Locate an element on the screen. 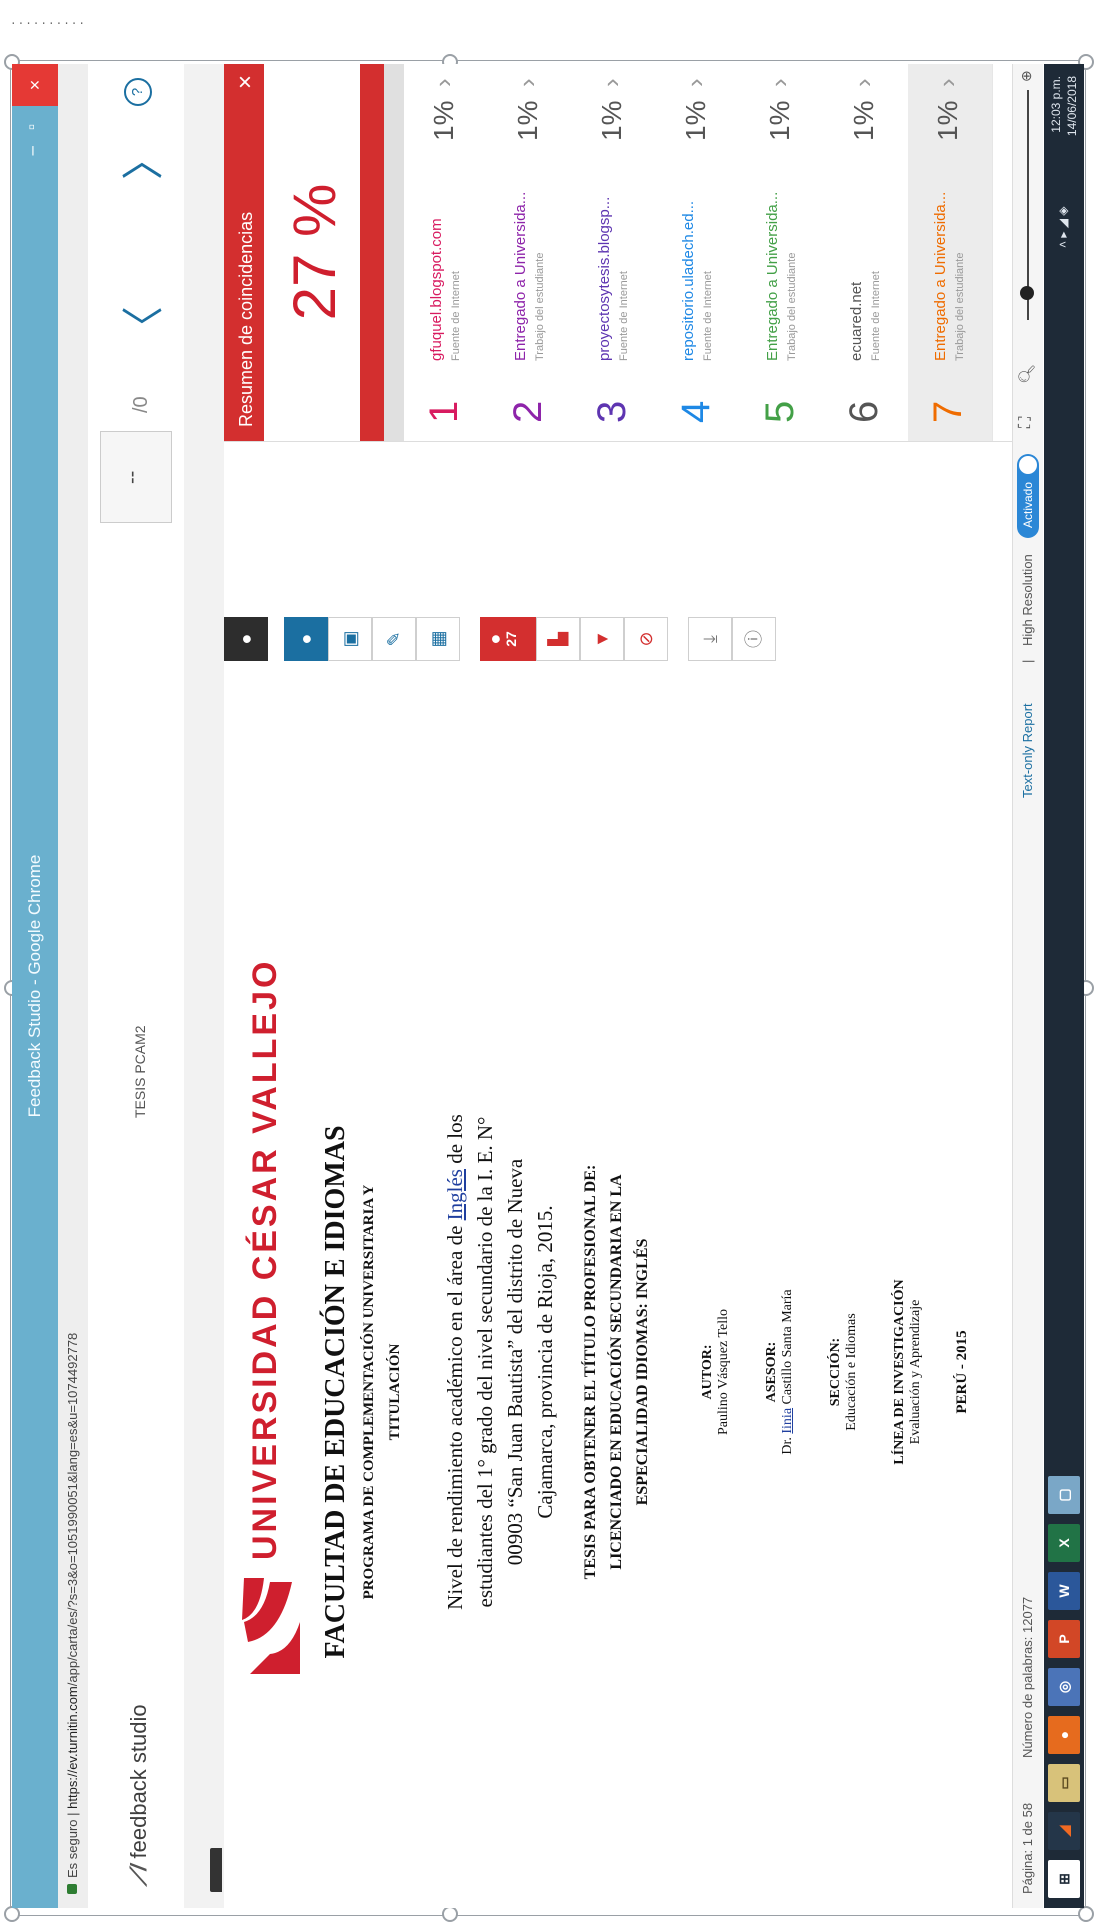 This screenshot has height=1923, width=1094. next-page-icon: 〉 is located at coordinates (140, 159).